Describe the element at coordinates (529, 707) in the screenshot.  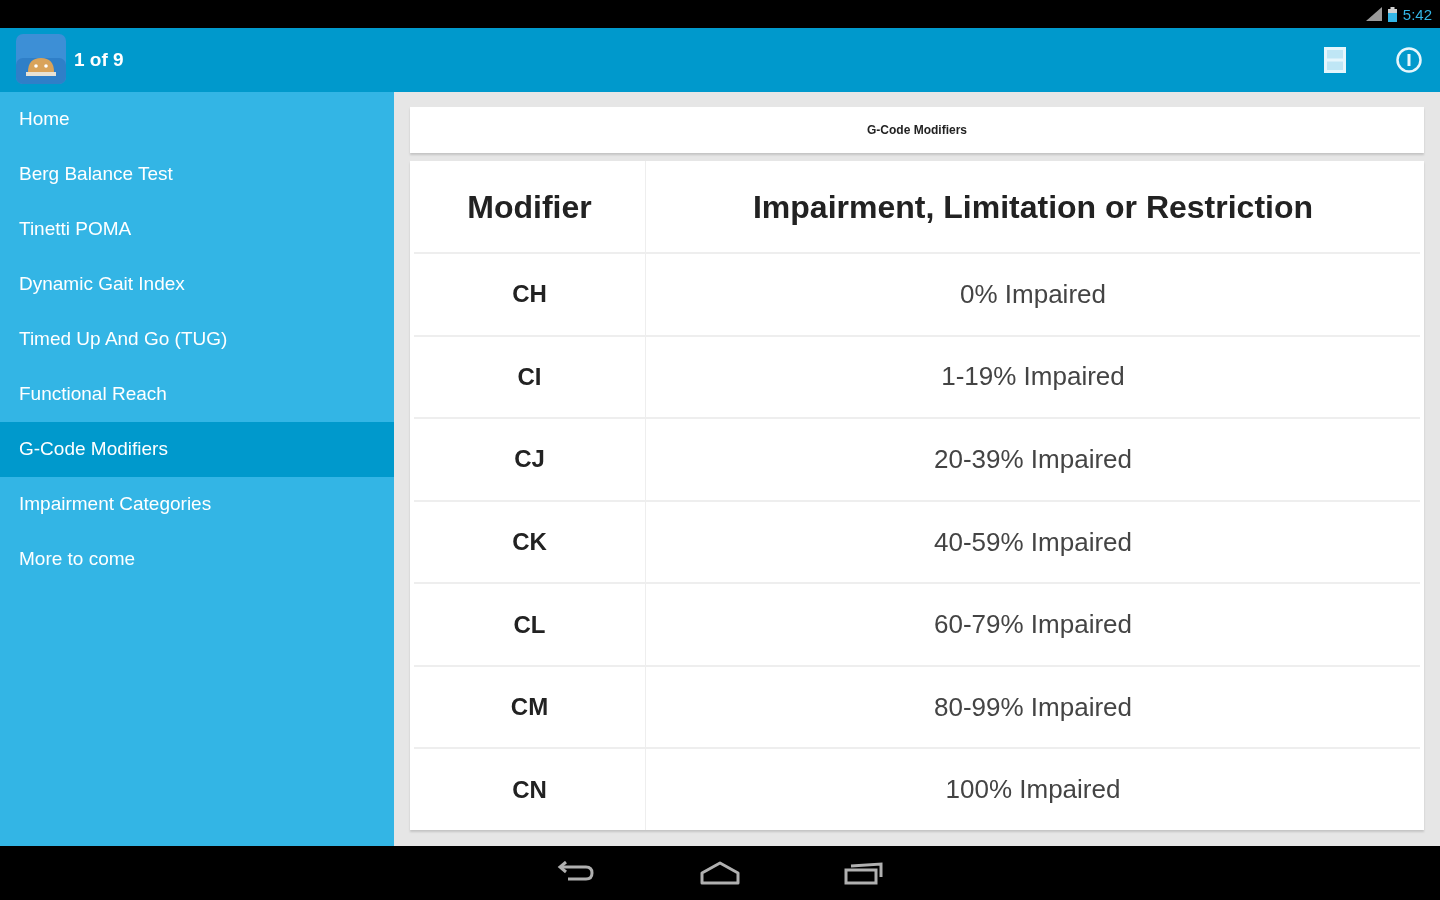
I see `table-cell-text: CM` at that location.